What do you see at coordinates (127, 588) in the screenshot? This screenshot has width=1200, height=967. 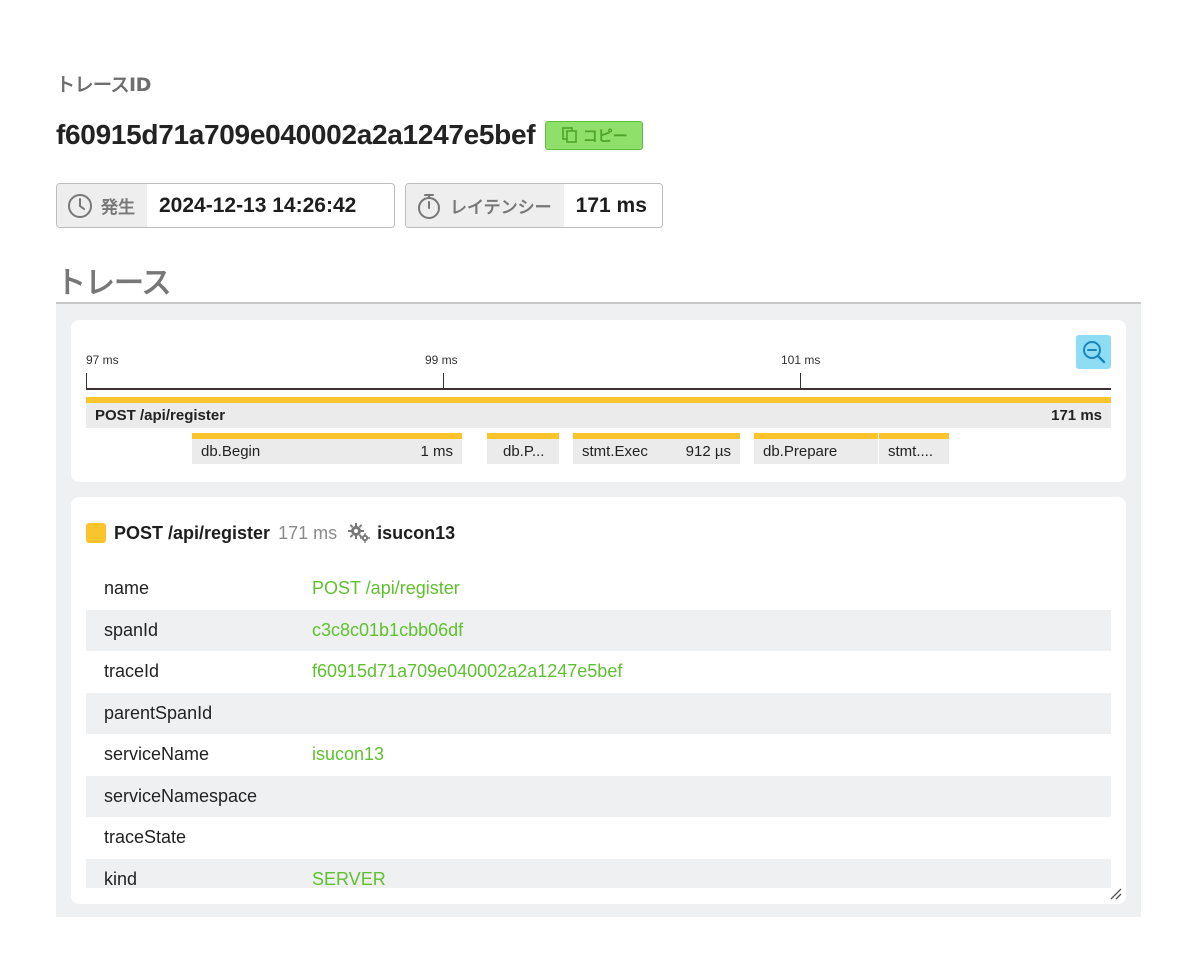 I see `attribute-key: name` at bounding box center [127, 588].